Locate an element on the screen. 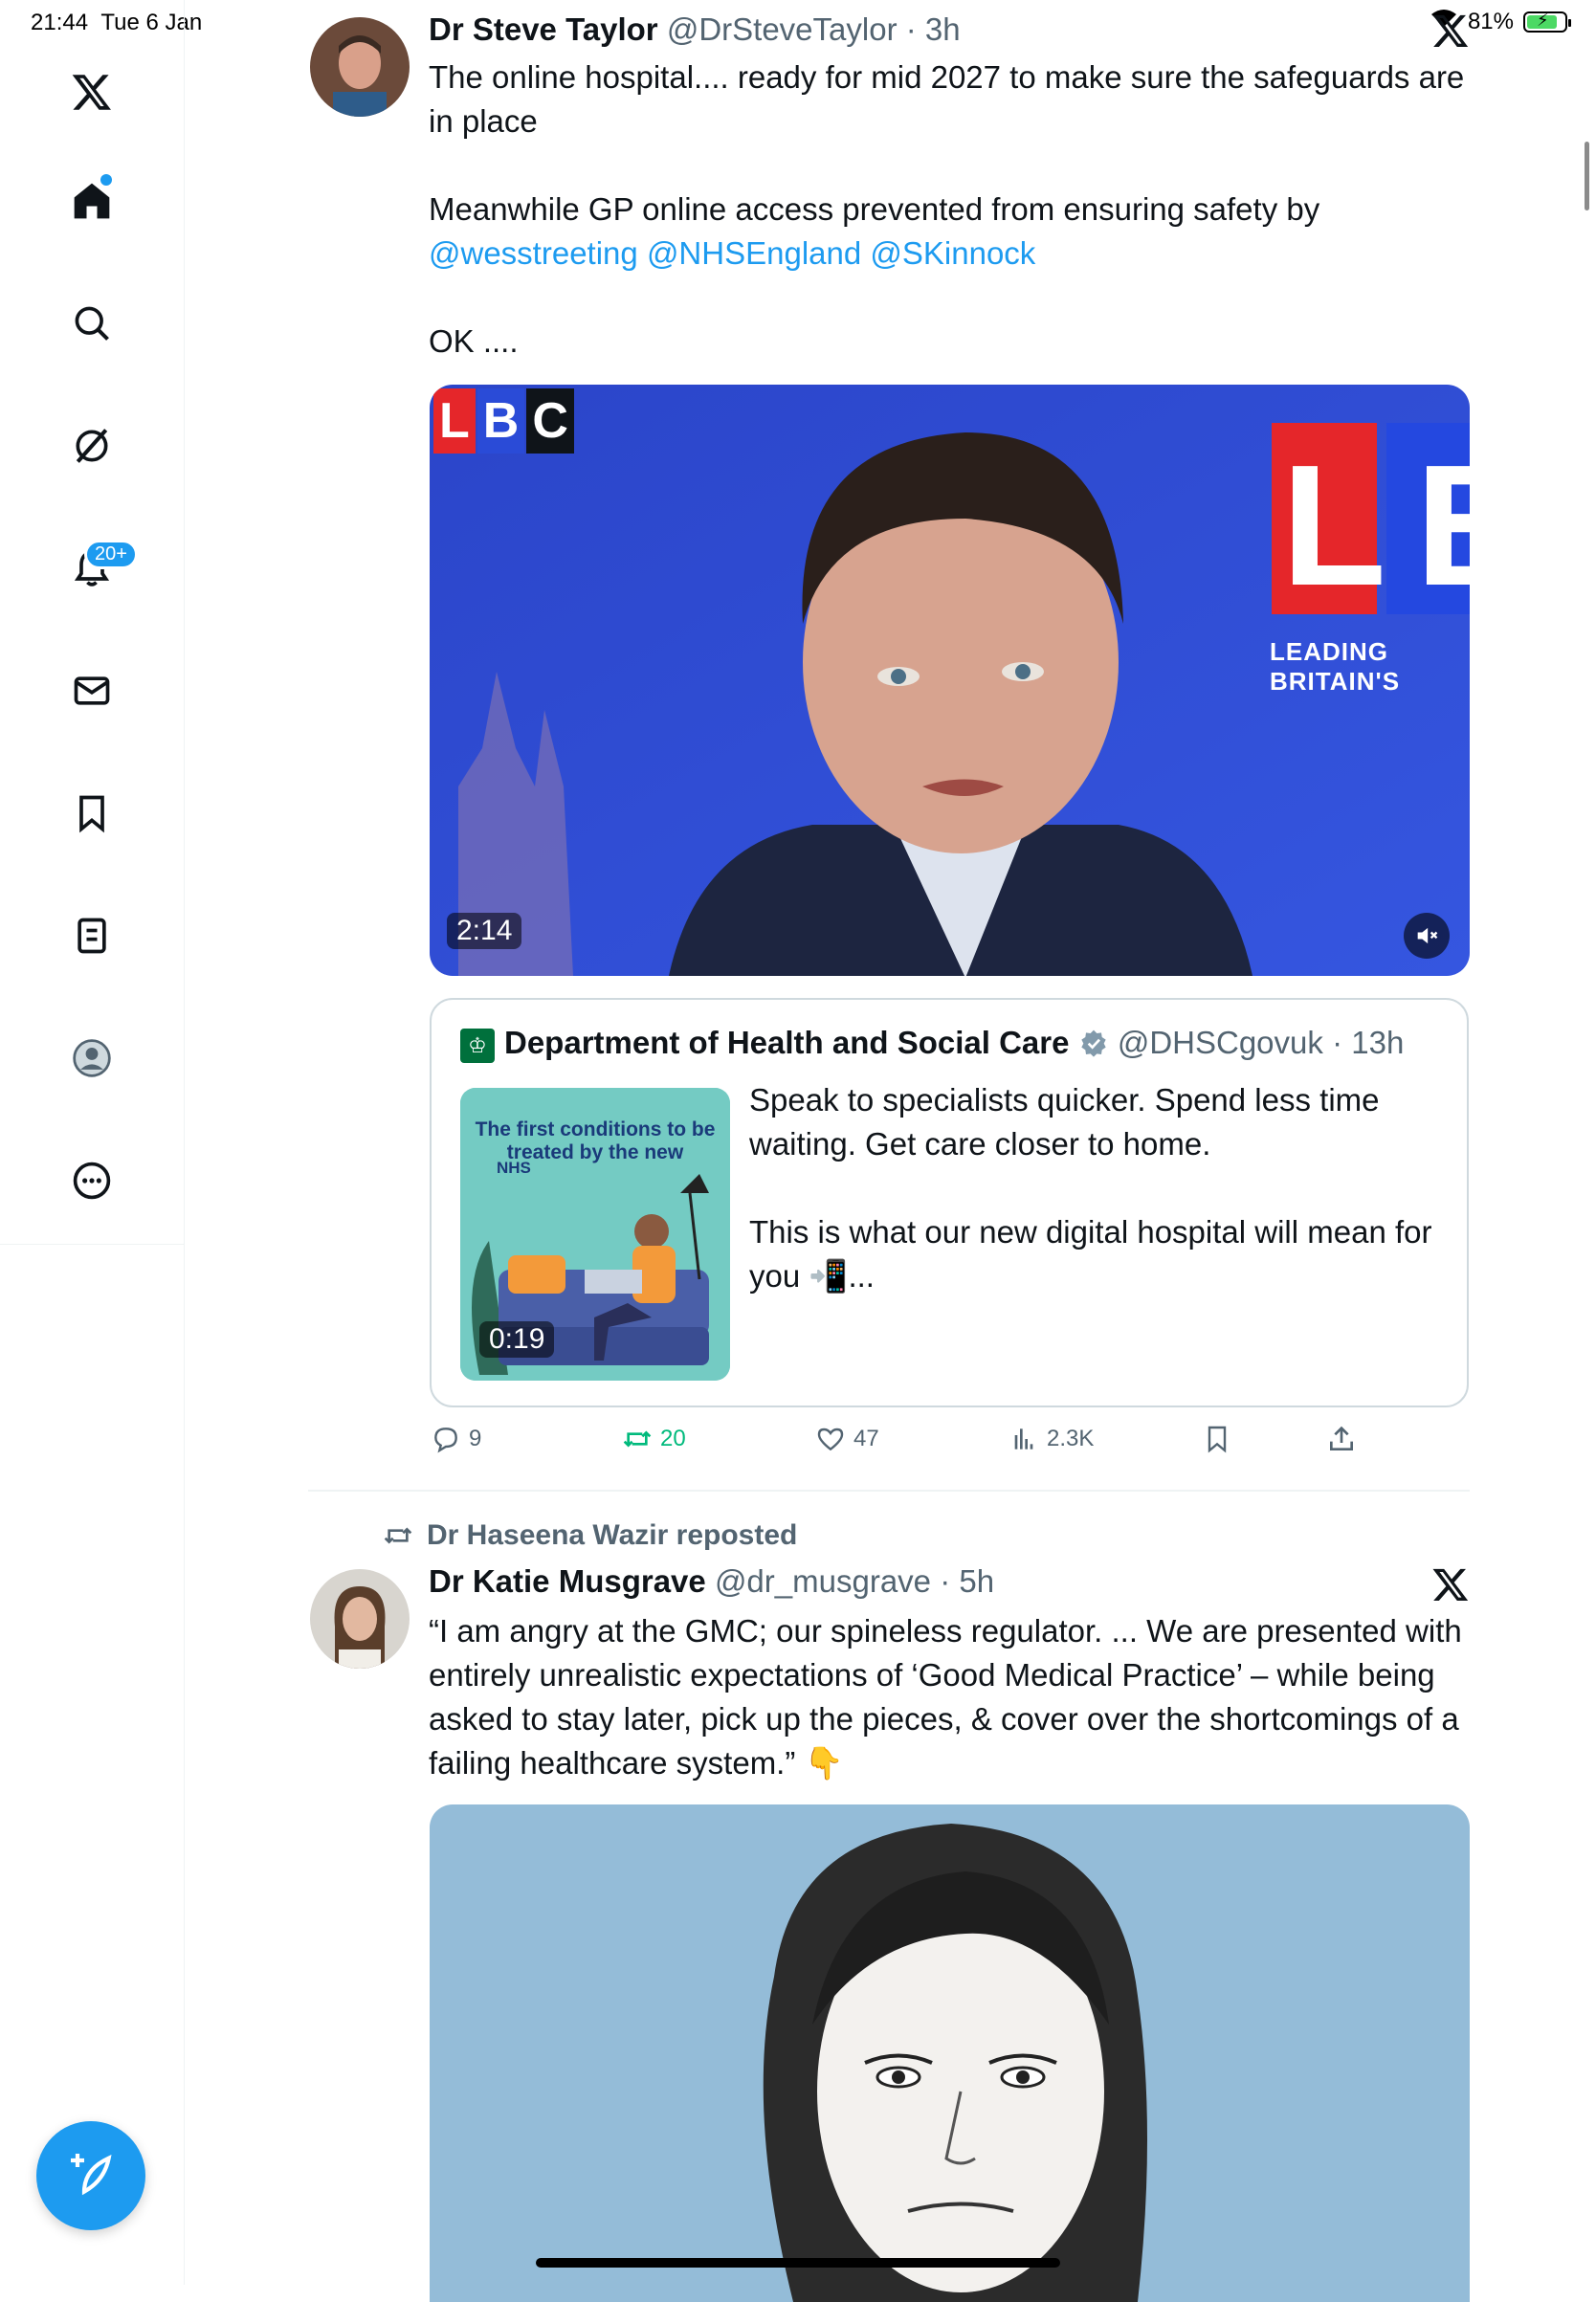  views-icon is located at coordinates (1024, 1439).